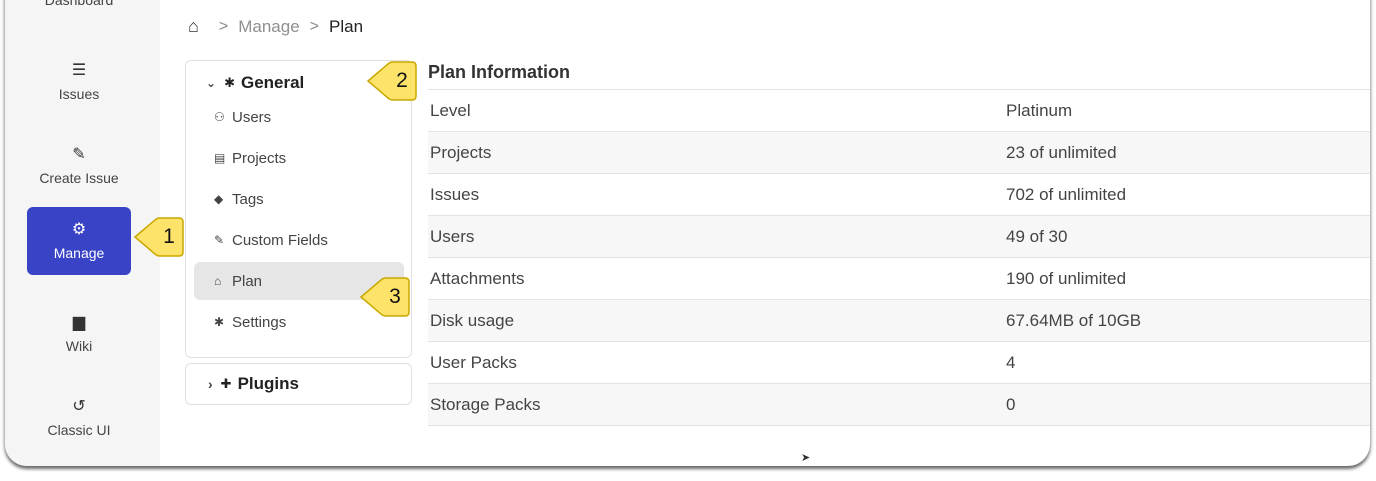 This screenshot has height=481, width=1376. I want to click on history-icon: ↺, so click(79, 406).